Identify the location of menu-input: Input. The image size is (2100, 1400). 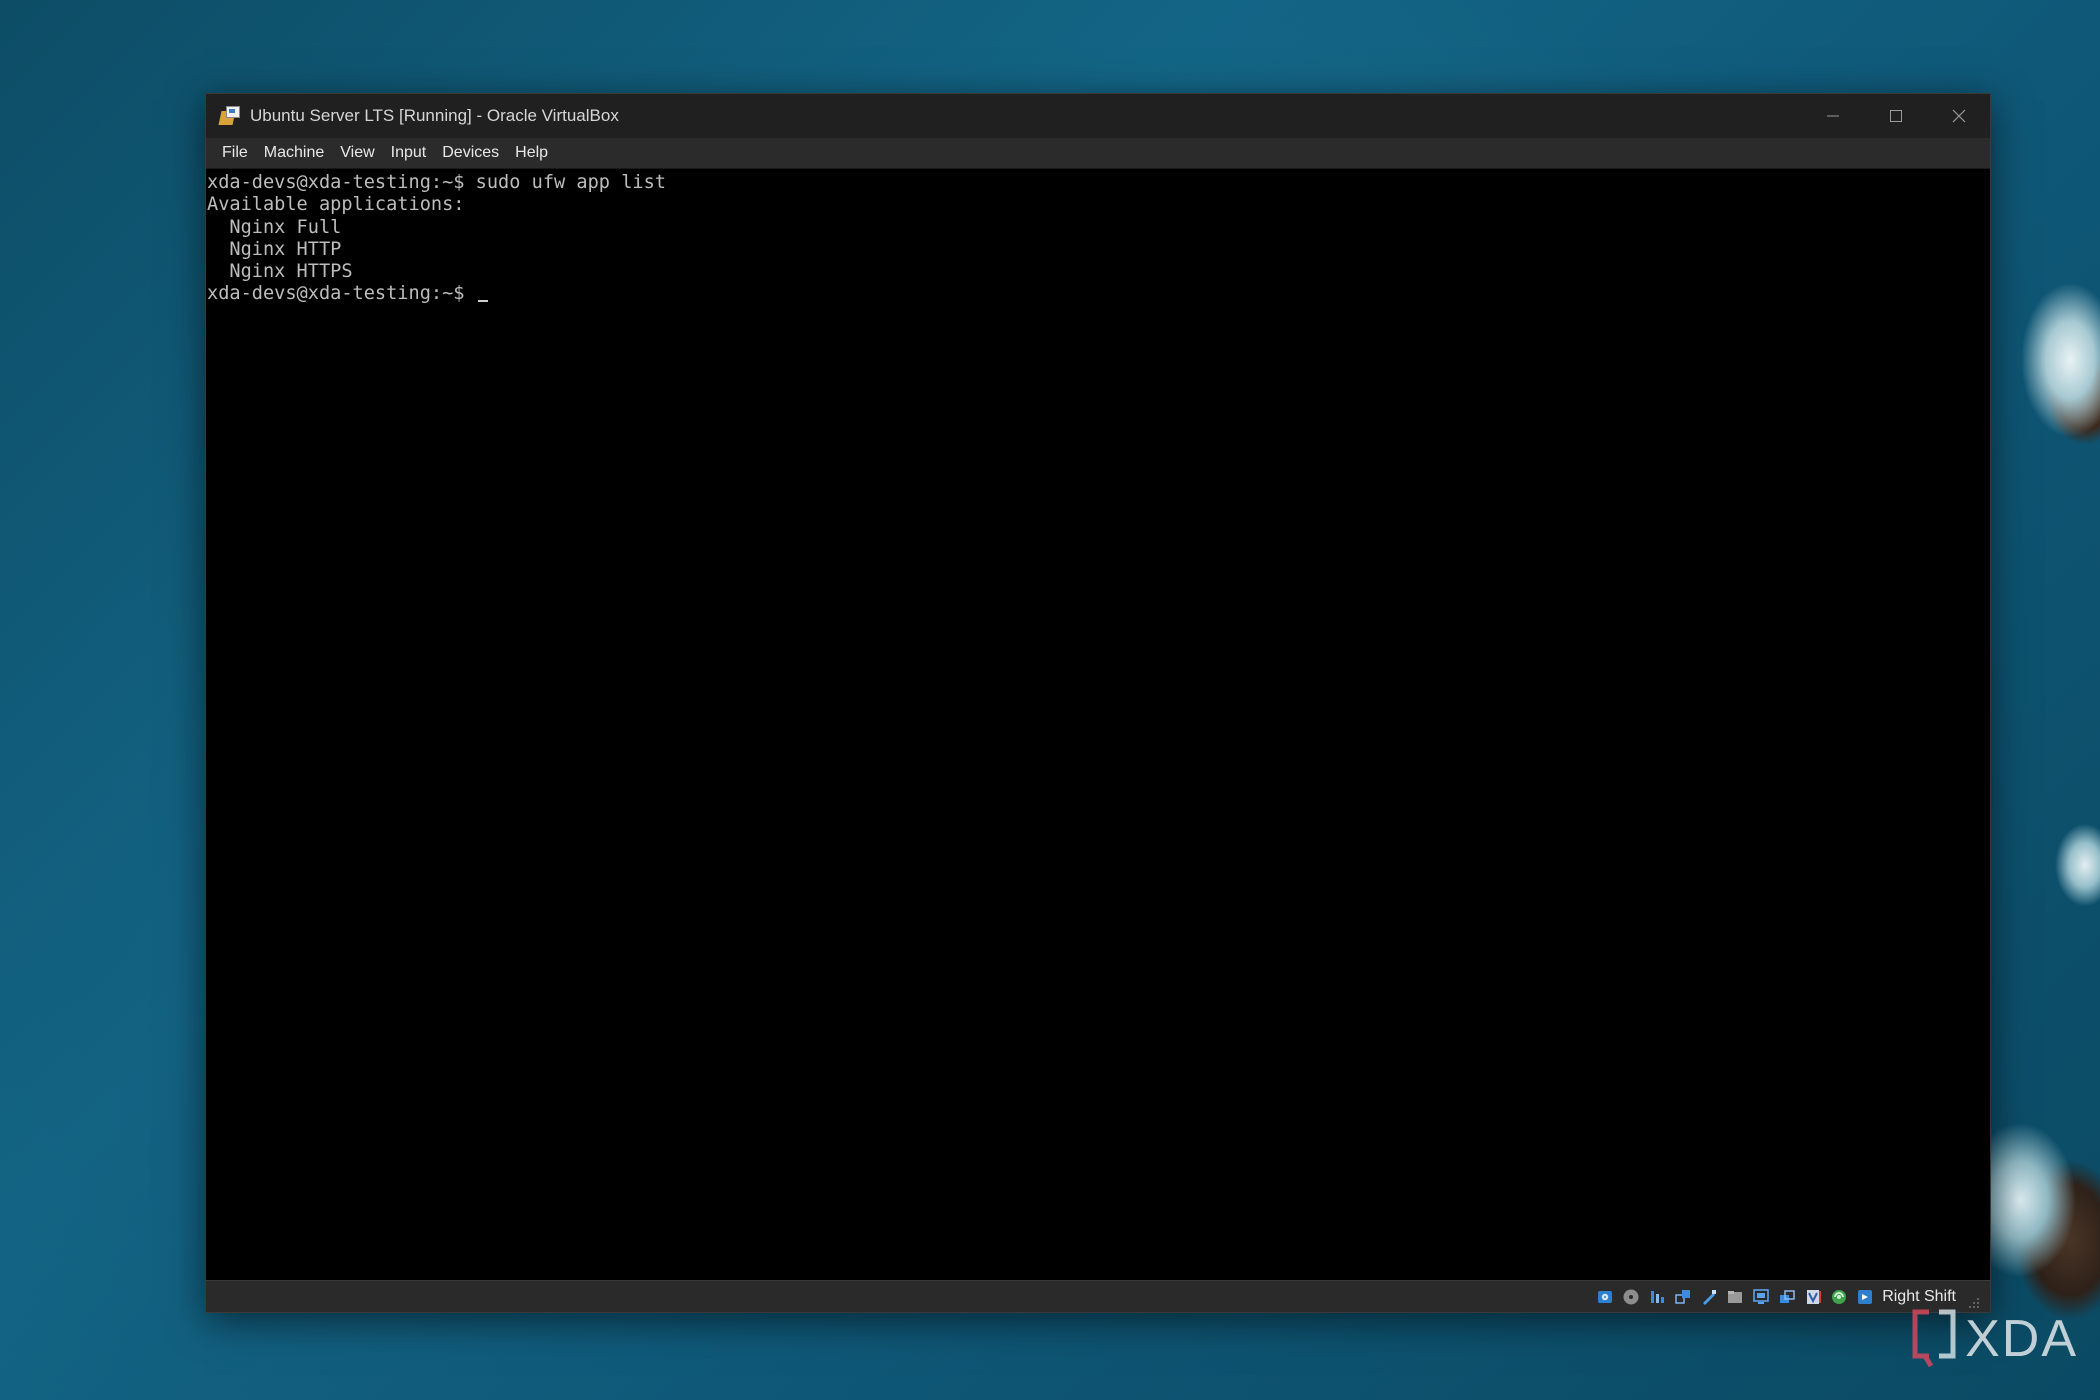
(409, 153).